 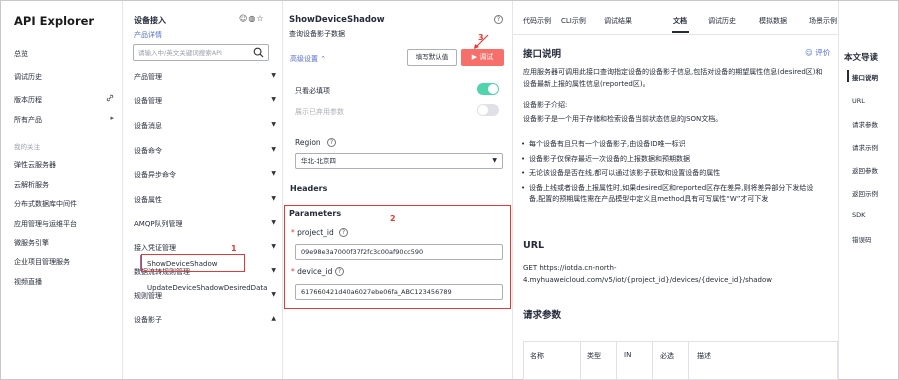 I want to click on followed-item: 企业项目管理服务, so click(x=64, y=262).